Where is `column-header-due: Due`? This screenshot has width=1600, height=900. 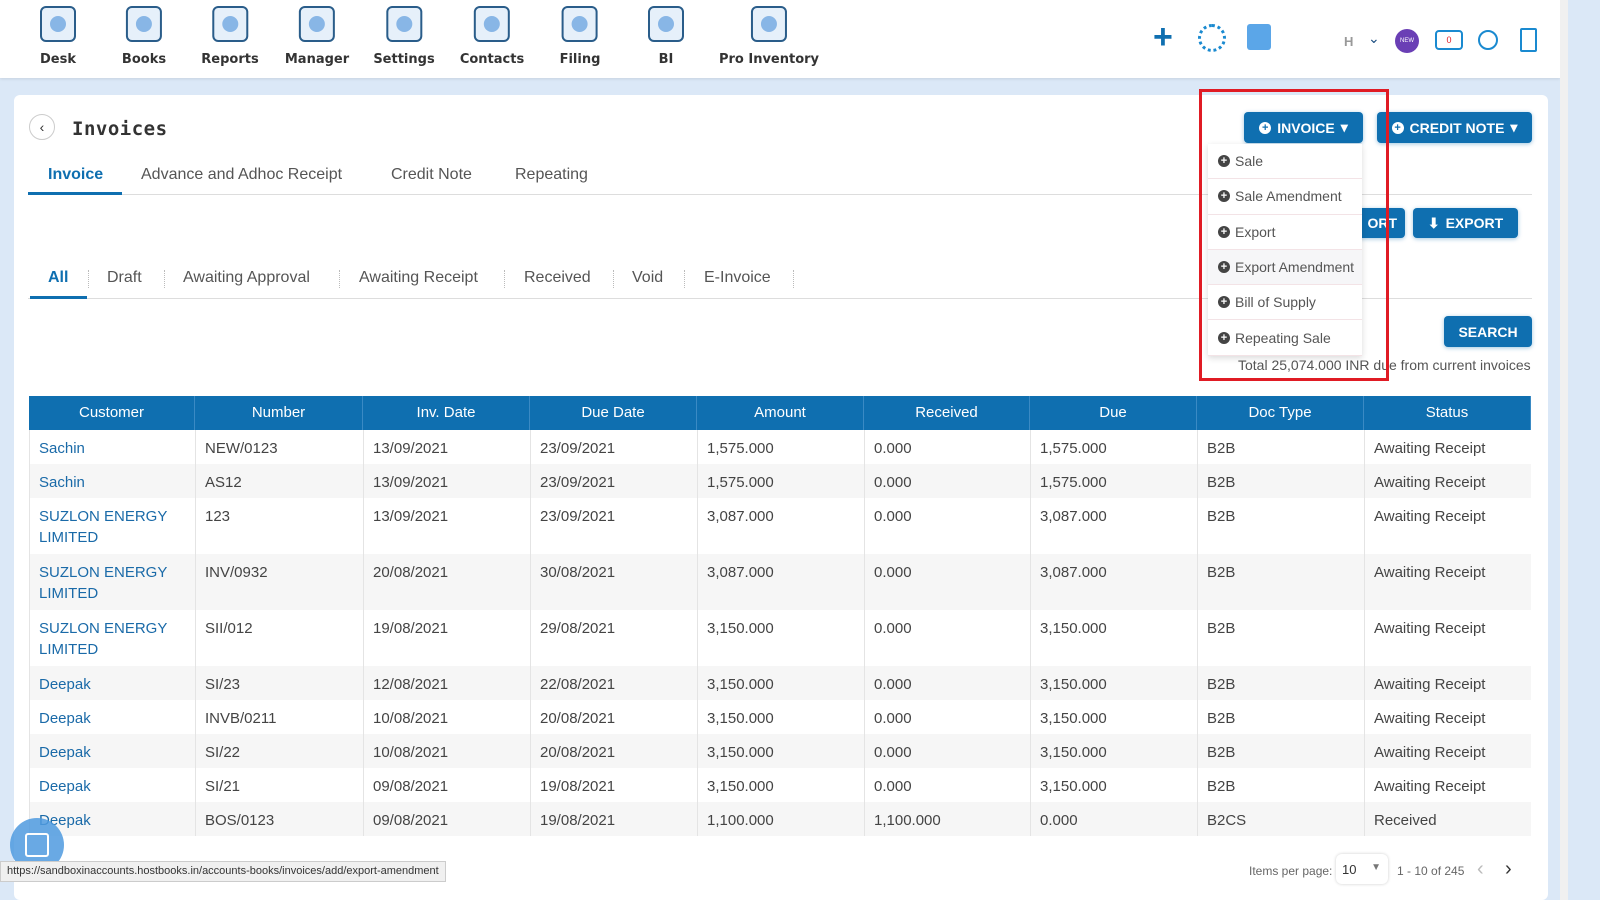 column-header-due: Due is located at coordinates (1113, 413).